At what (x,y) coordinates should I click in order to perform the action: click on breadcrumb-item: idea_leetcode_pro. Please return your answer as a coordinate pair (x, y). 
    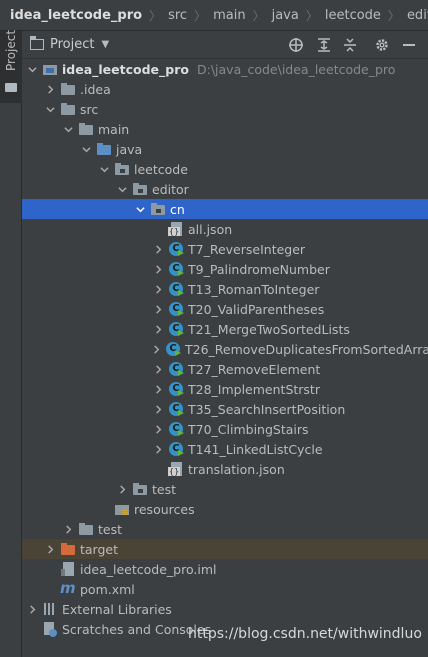
    Looking at the image, I should click on (76, 15).